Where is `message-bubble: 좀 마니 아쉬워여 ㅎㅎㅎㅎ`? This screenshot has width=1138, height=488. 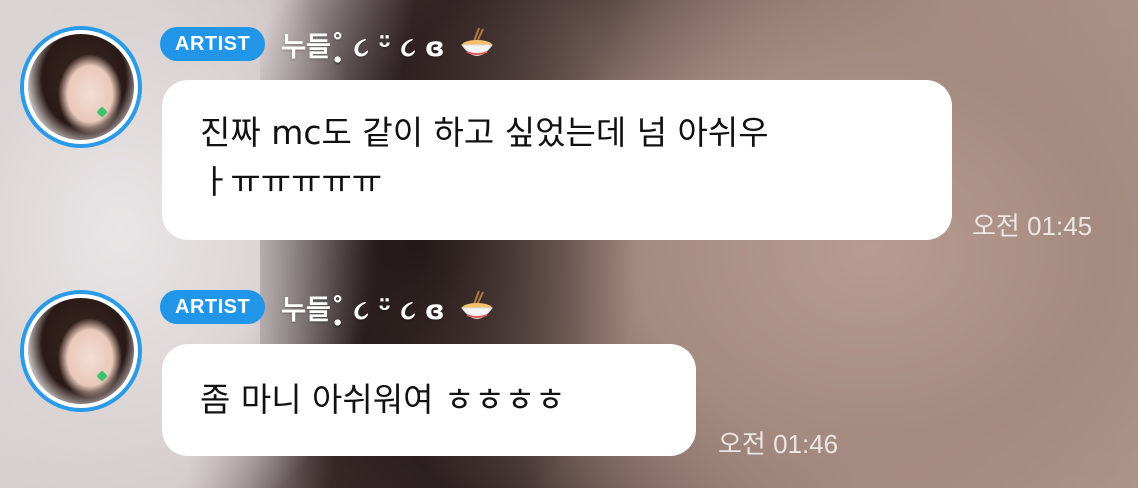 message-bubble: 좀 마니 아쉬워여 ㅎㅎㅎㅎ is located at coordinates (429, 400).